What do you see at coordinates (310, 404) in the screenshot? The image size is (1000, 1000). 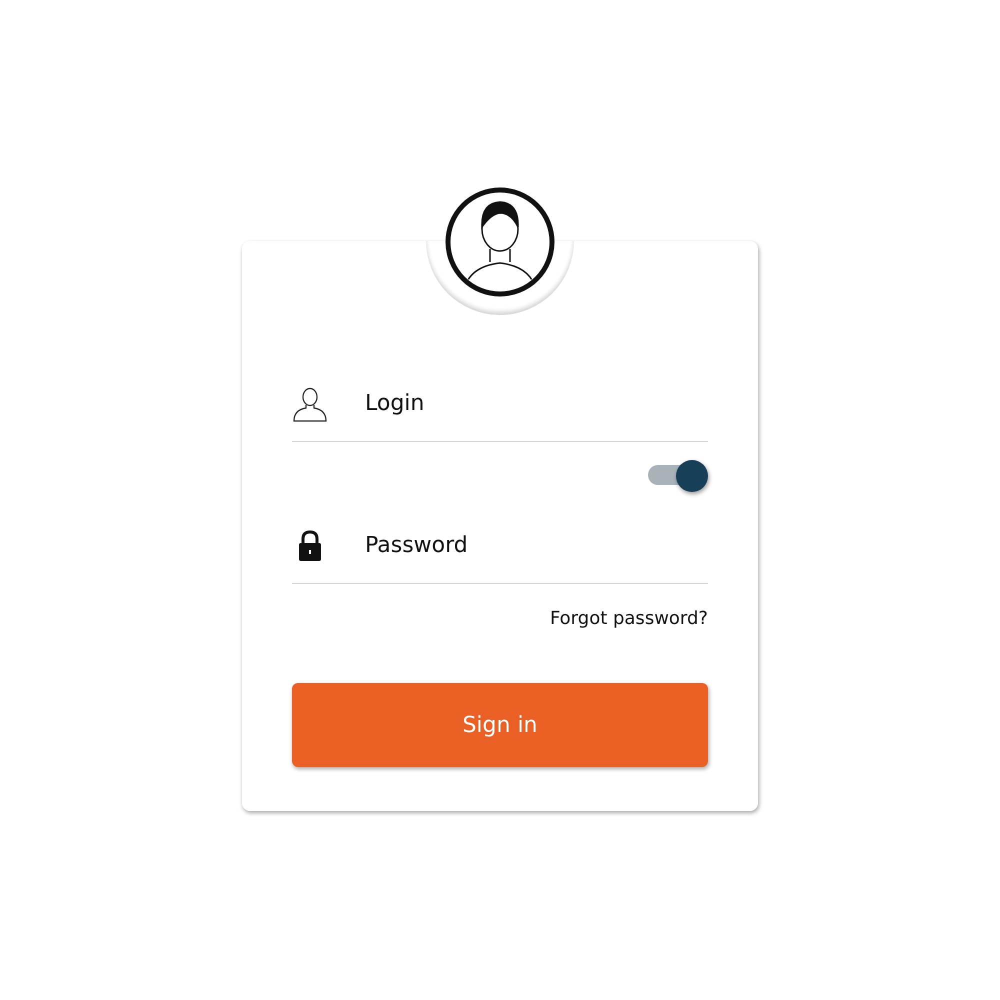 I see `user-icon` at bounding box center [310, 404].